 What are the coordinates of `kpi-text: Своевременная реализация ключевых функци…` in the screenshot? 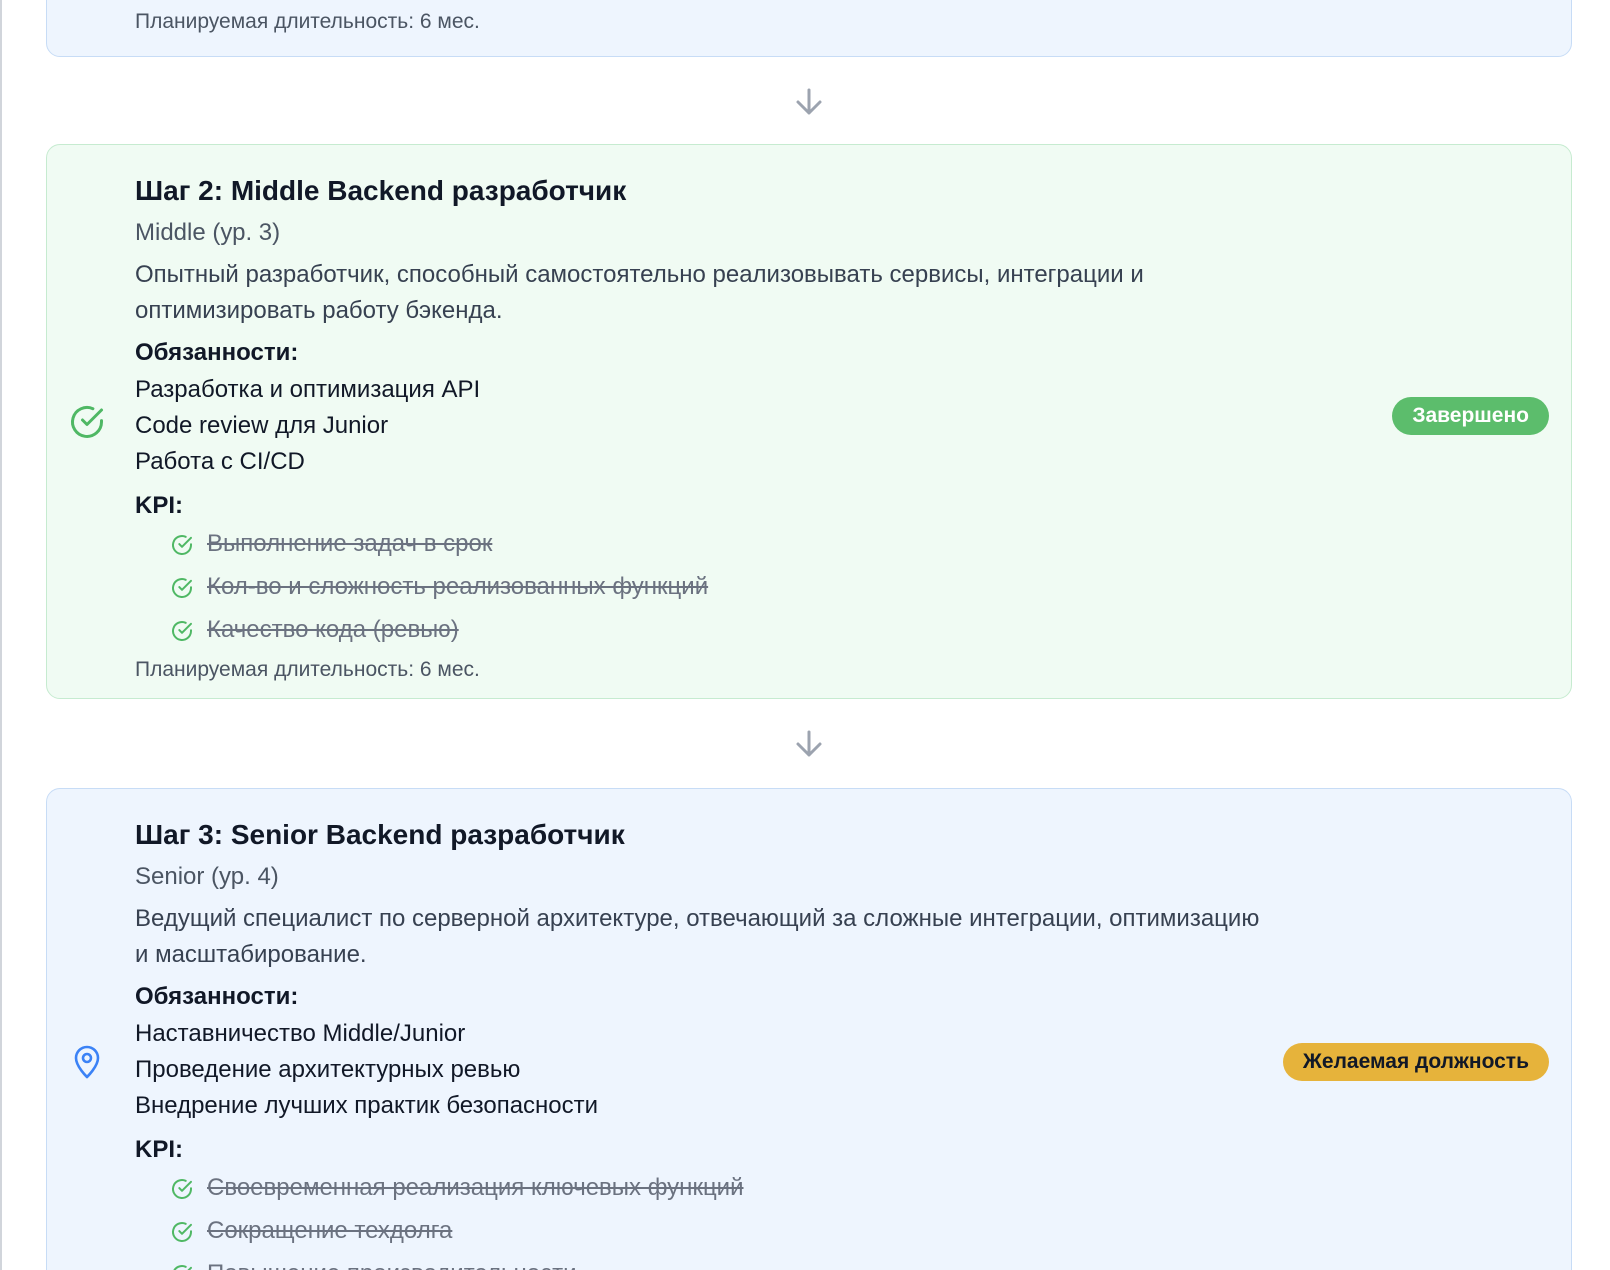 It's located at (475, 1187).